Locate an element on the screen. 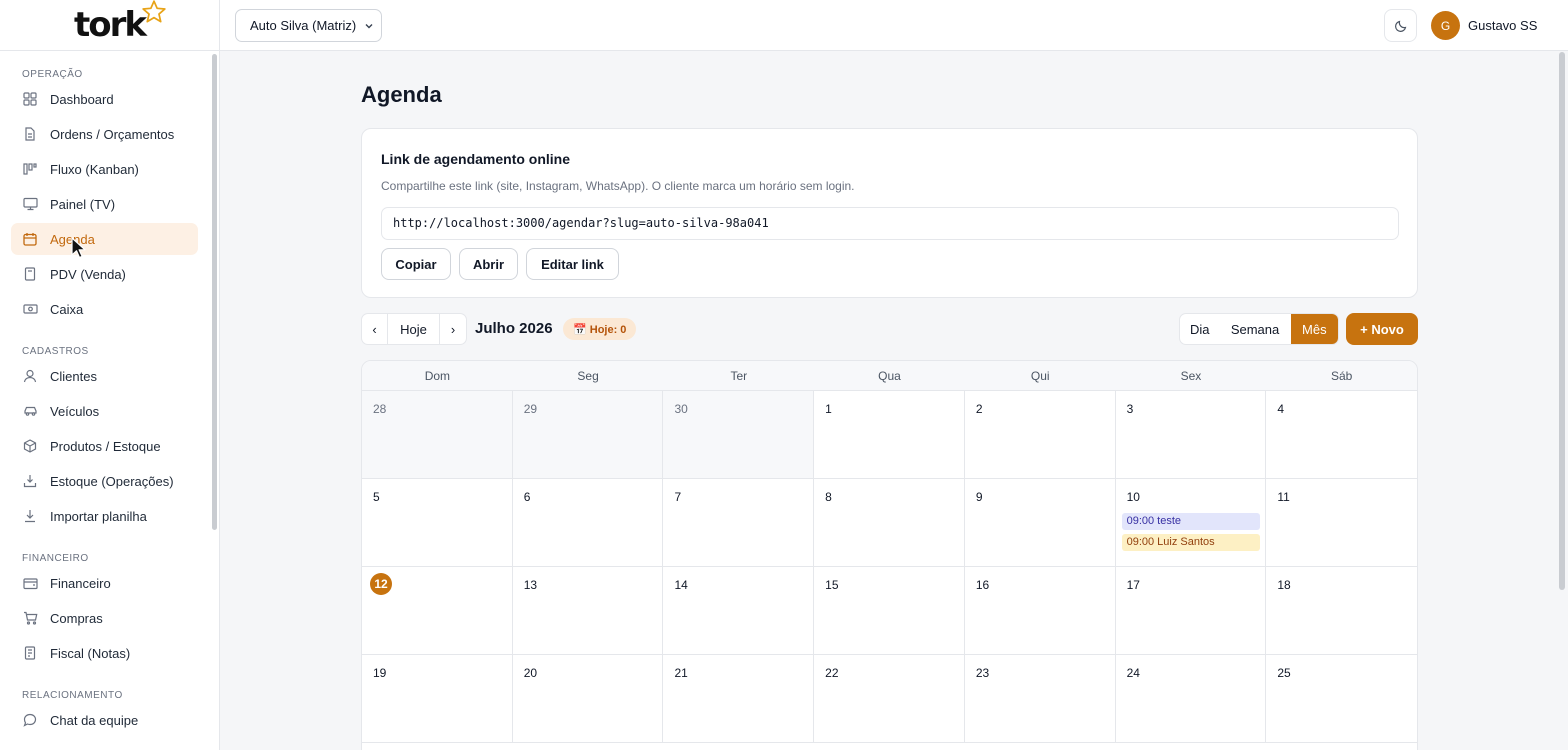 The height and width of the screenshot is (750, 1568). sidebar-item-financeiro: Financeiro is located at coordinates (104, 583).